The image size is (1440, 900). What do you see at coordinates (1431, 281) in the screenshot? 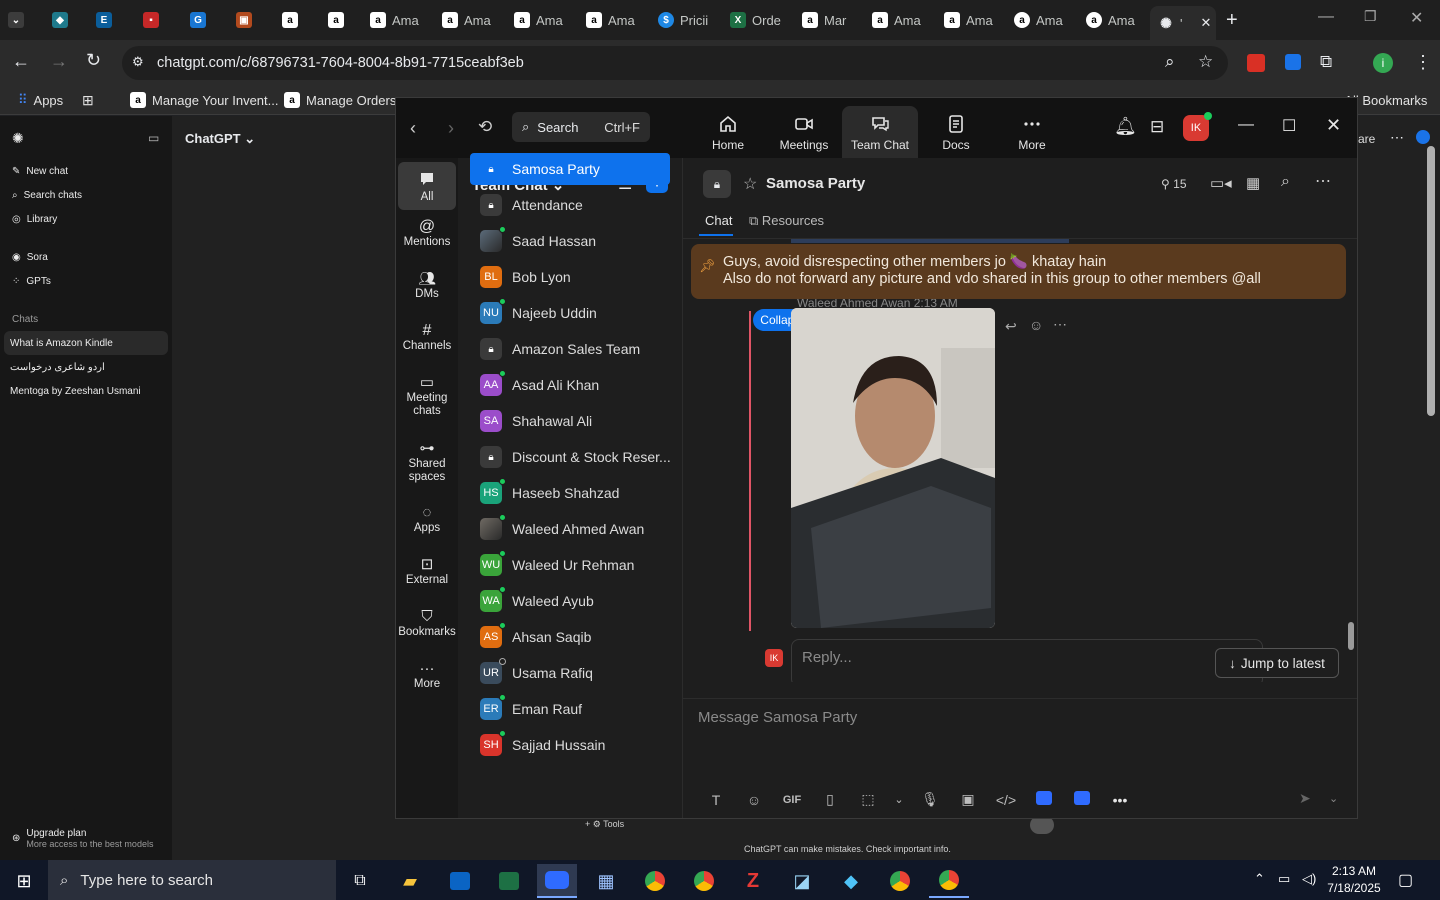
I see `page-scrollbar` at bounding box center [1431, 281].